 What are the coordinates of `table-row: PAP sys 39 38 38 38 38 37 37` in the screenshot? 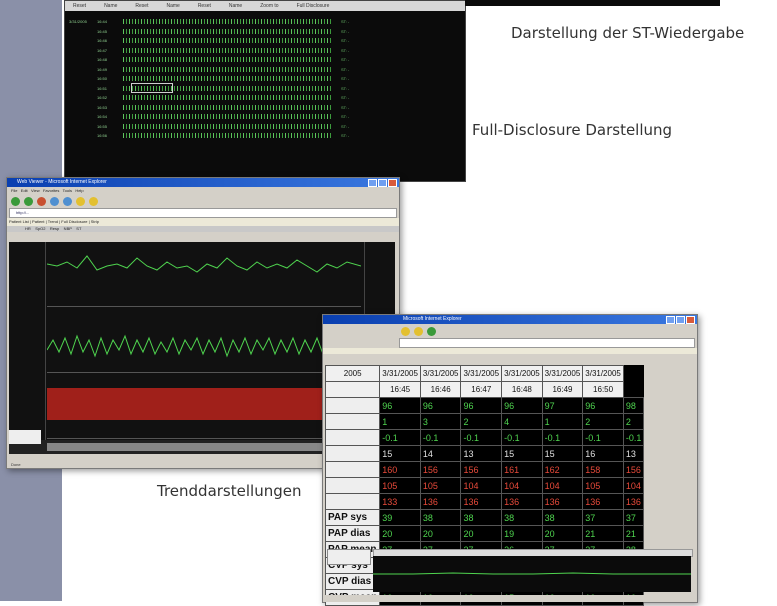 It's located at (484, 517).